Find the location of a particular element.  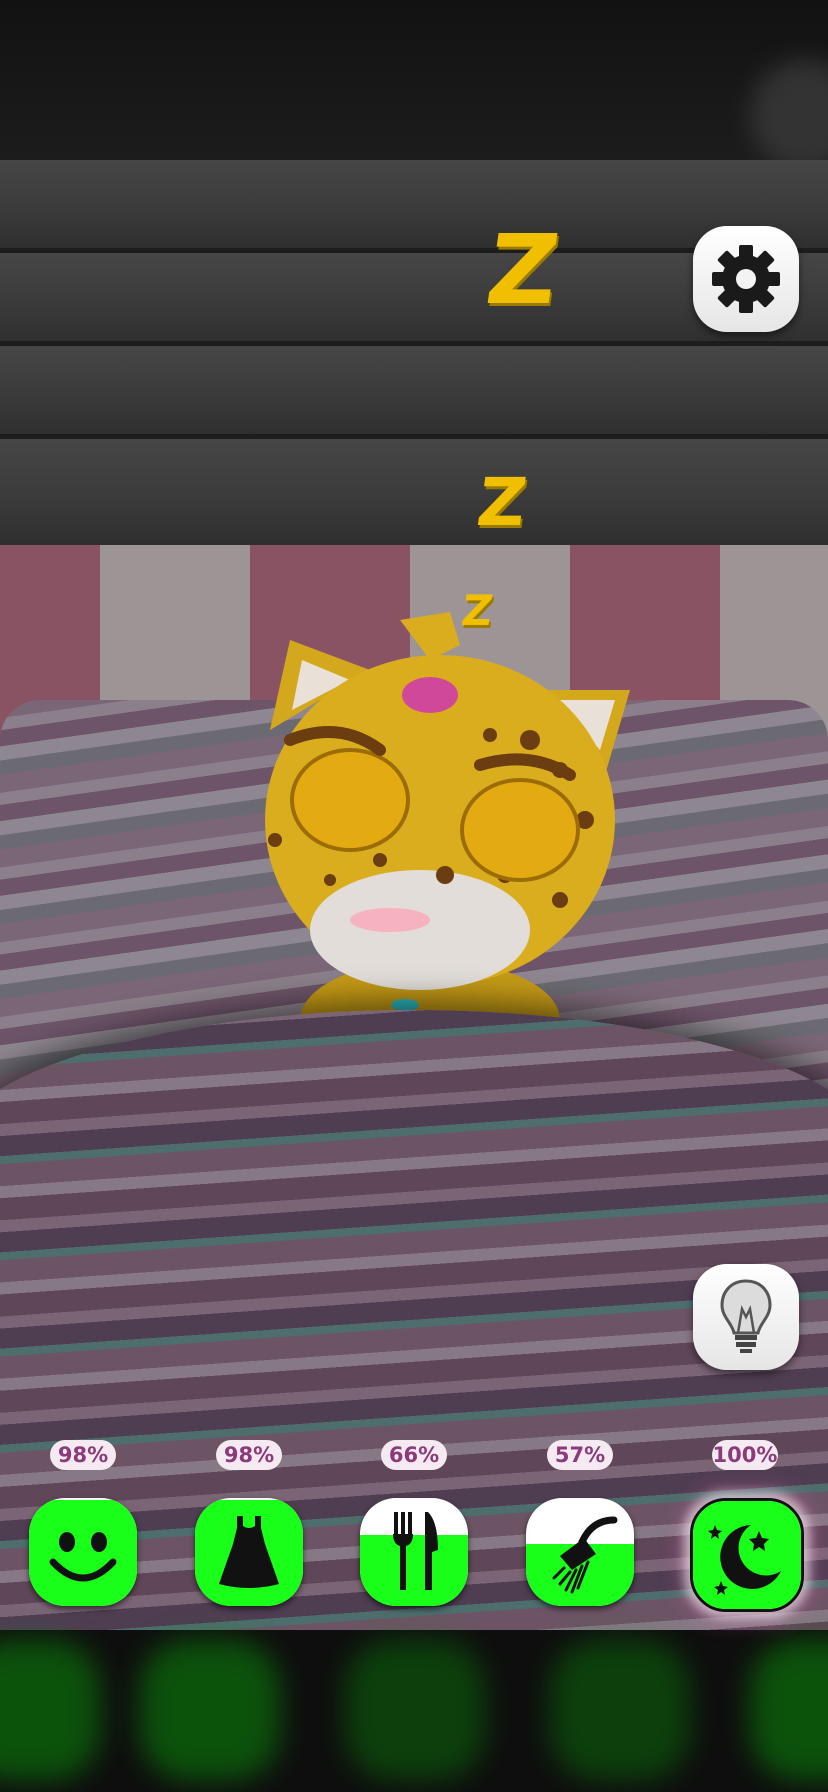

settings-button is located at coordinates (746, 279).